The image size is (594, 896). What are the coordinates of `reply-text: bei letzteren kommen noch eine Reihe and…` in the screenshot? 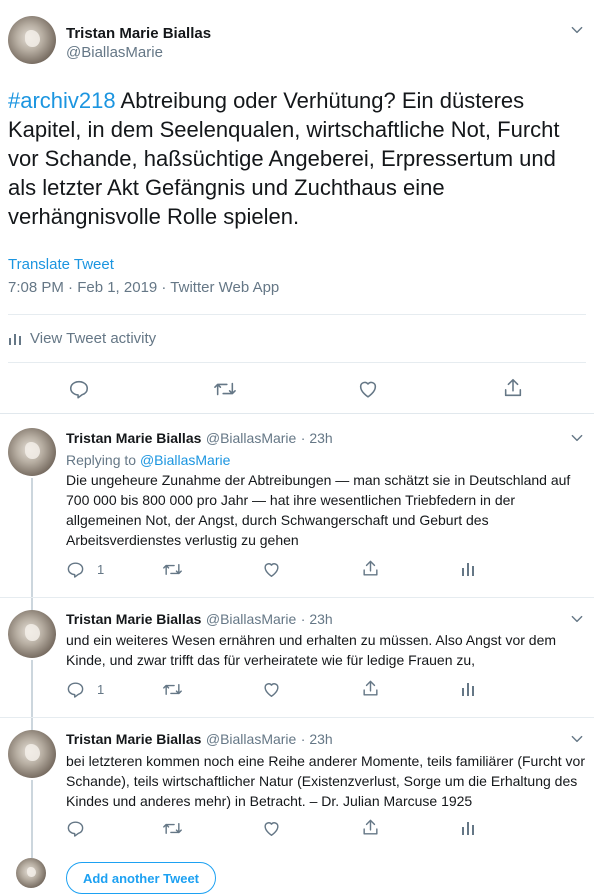 It's located at (326, 781).